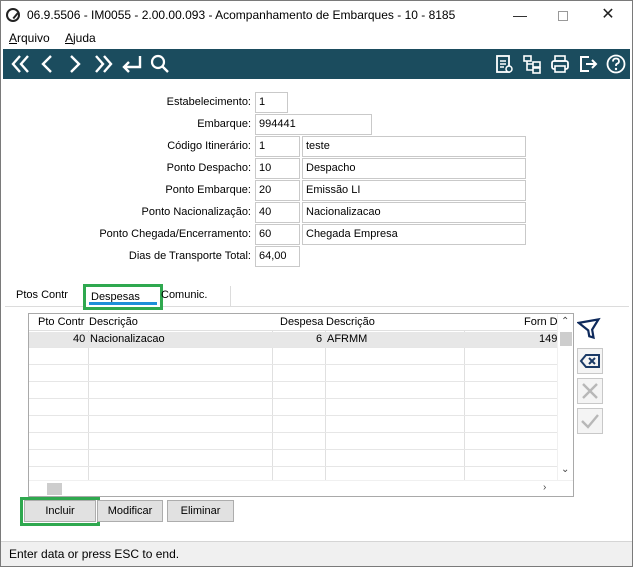 The height and width of the screenshot is (567, 633). What do you see at coordinates (127, 339) in the screenshot?
I see `cell-descricao: Nacionalizacao` at bounding box center [127, 339].